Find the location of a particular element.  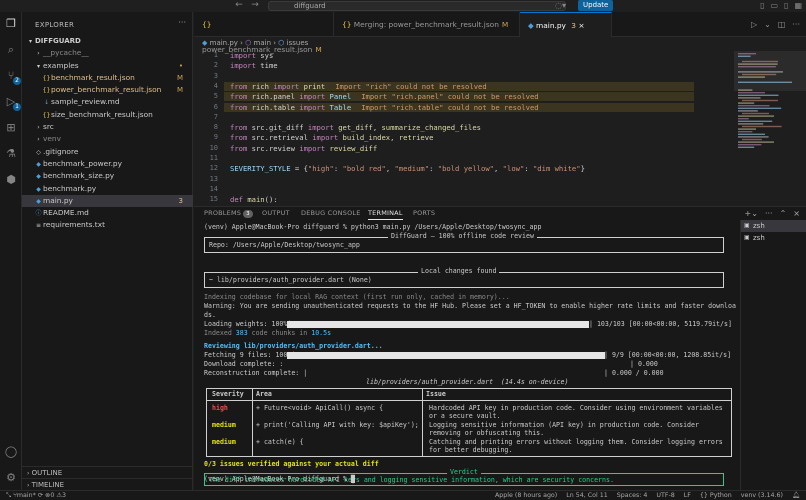

layout-icon: ▦ is located at coordinates (798, 6).